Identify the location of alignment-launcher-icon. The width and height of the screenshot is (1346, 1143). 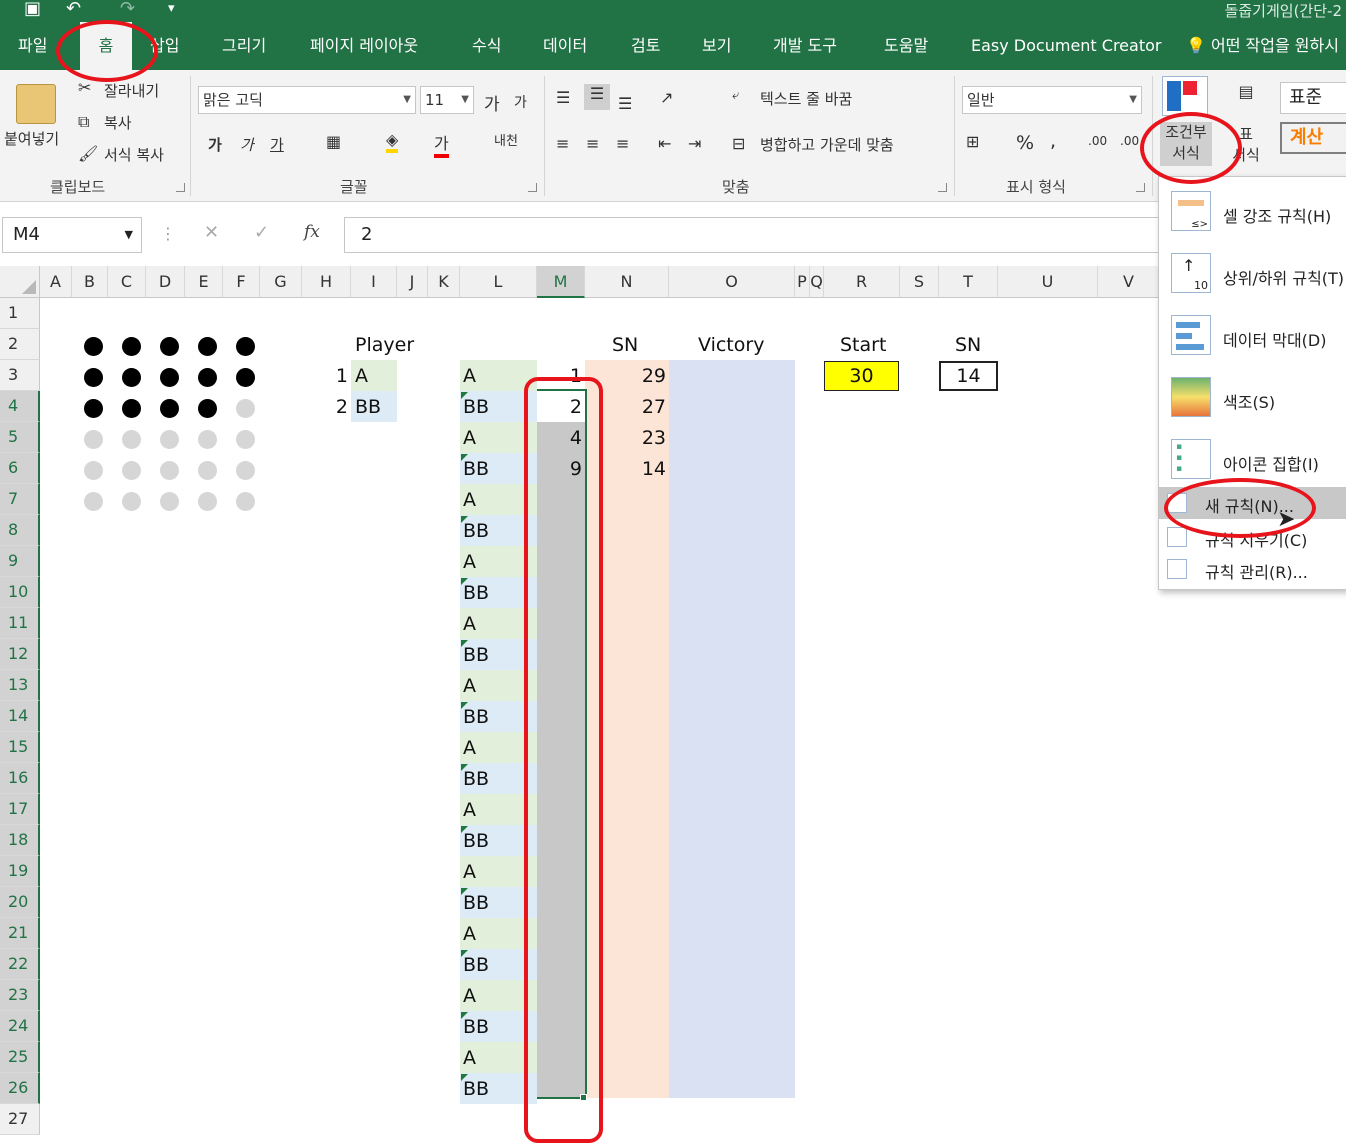
(942, 187).